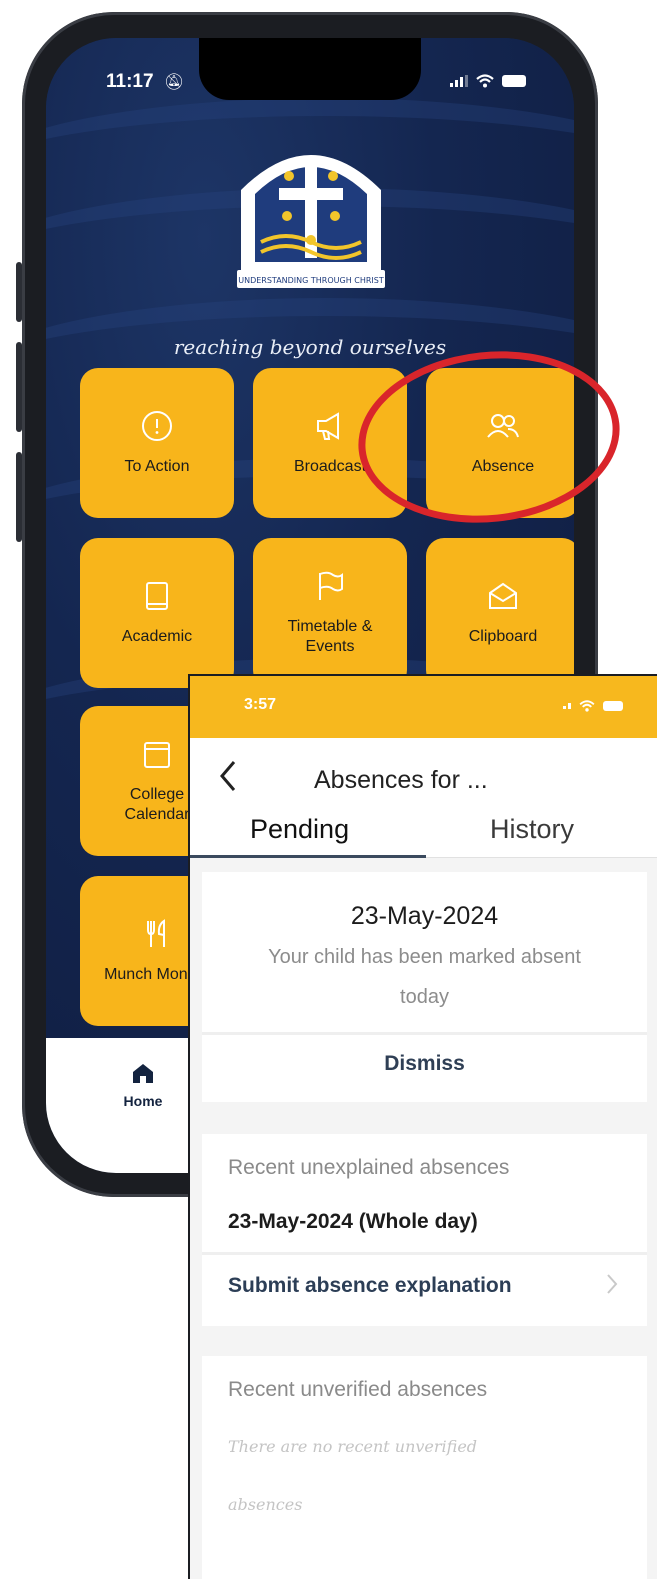  What do you see at coordinates (157, 613) in the screenshot?
I see `tile-academic: Academic` at bounding box center [157, 613].